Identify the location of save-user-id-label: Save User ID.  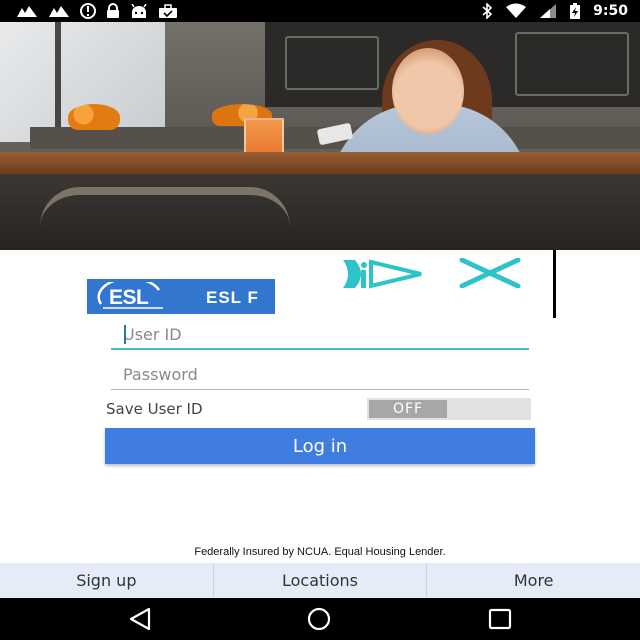
(154, 409).